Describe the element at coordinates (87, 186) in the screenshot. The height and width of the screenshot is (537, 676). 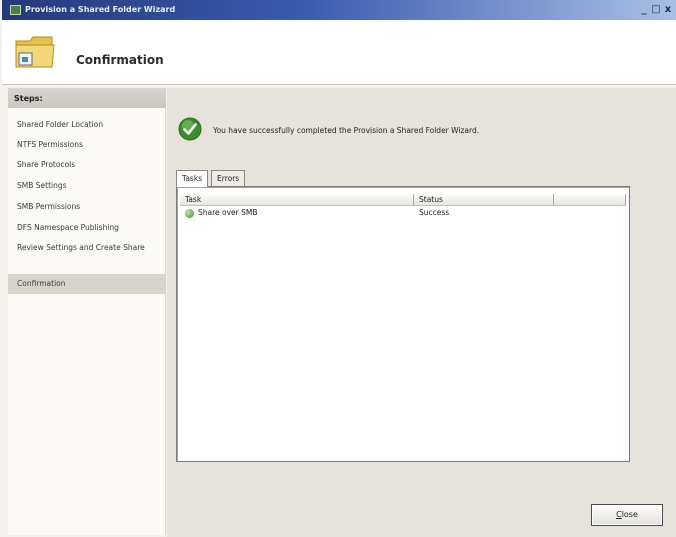
I see `step-smb-settings: SMB Settings` at that location.